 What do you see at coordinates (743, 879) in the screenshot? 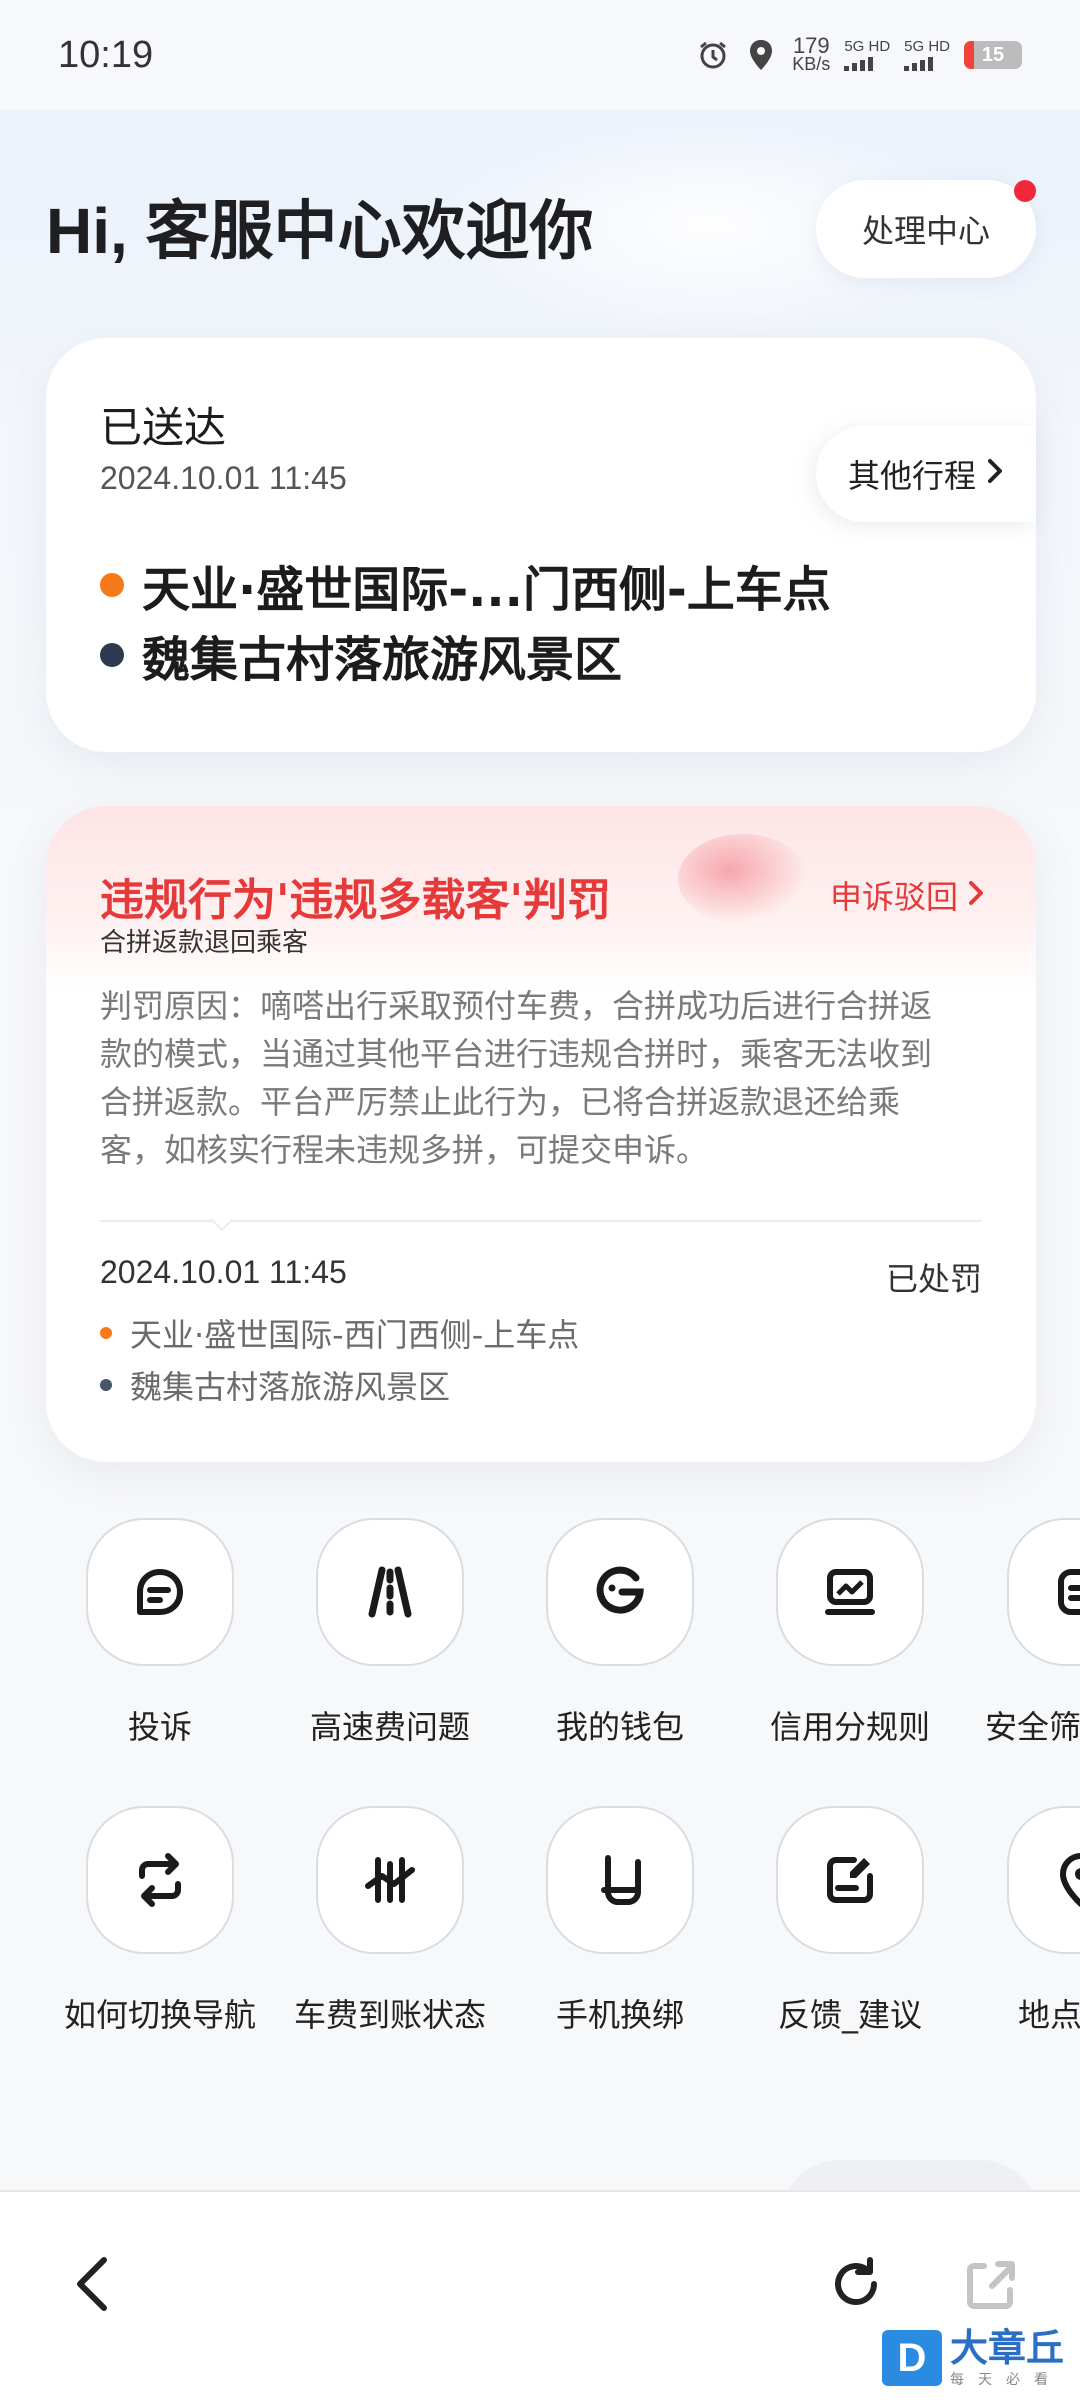
I see `violation-decoration-icon` at bounding box center [743, 879].